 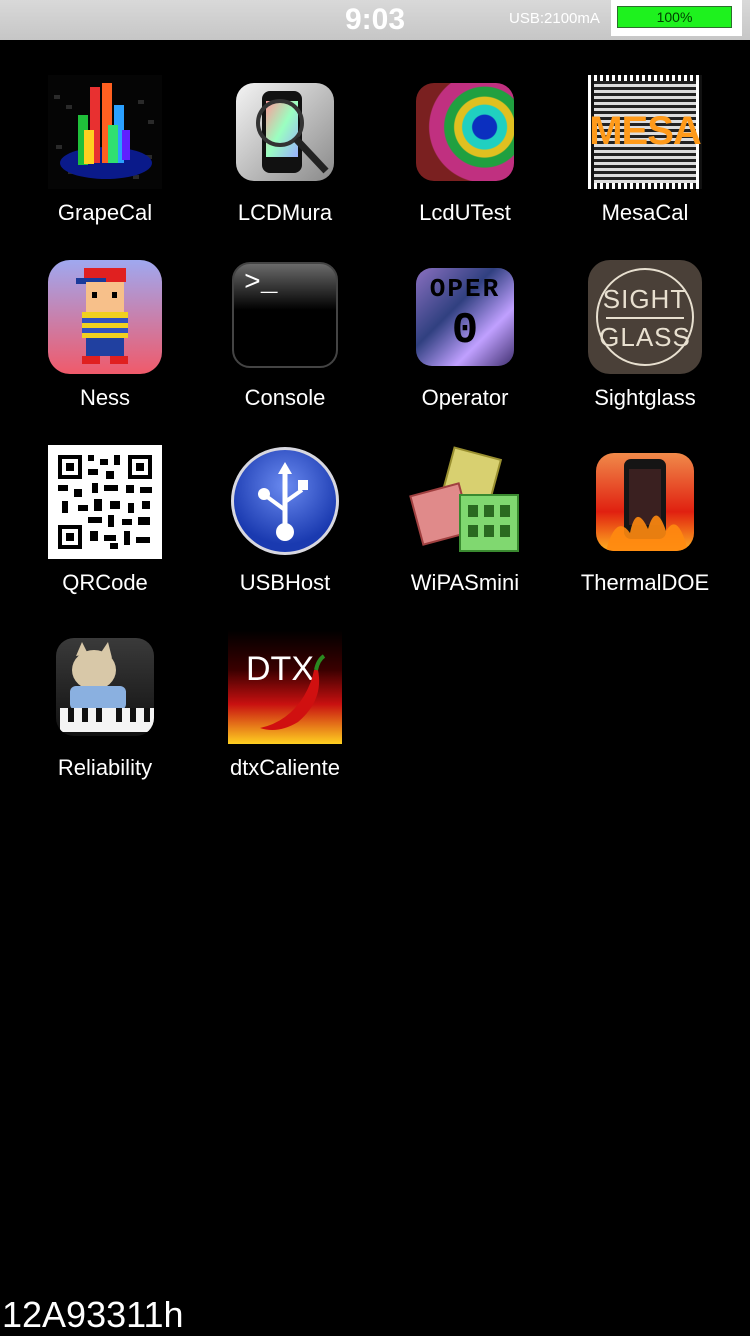 I want to click on app-label: WiPASmini, so click(x=465, y=582).